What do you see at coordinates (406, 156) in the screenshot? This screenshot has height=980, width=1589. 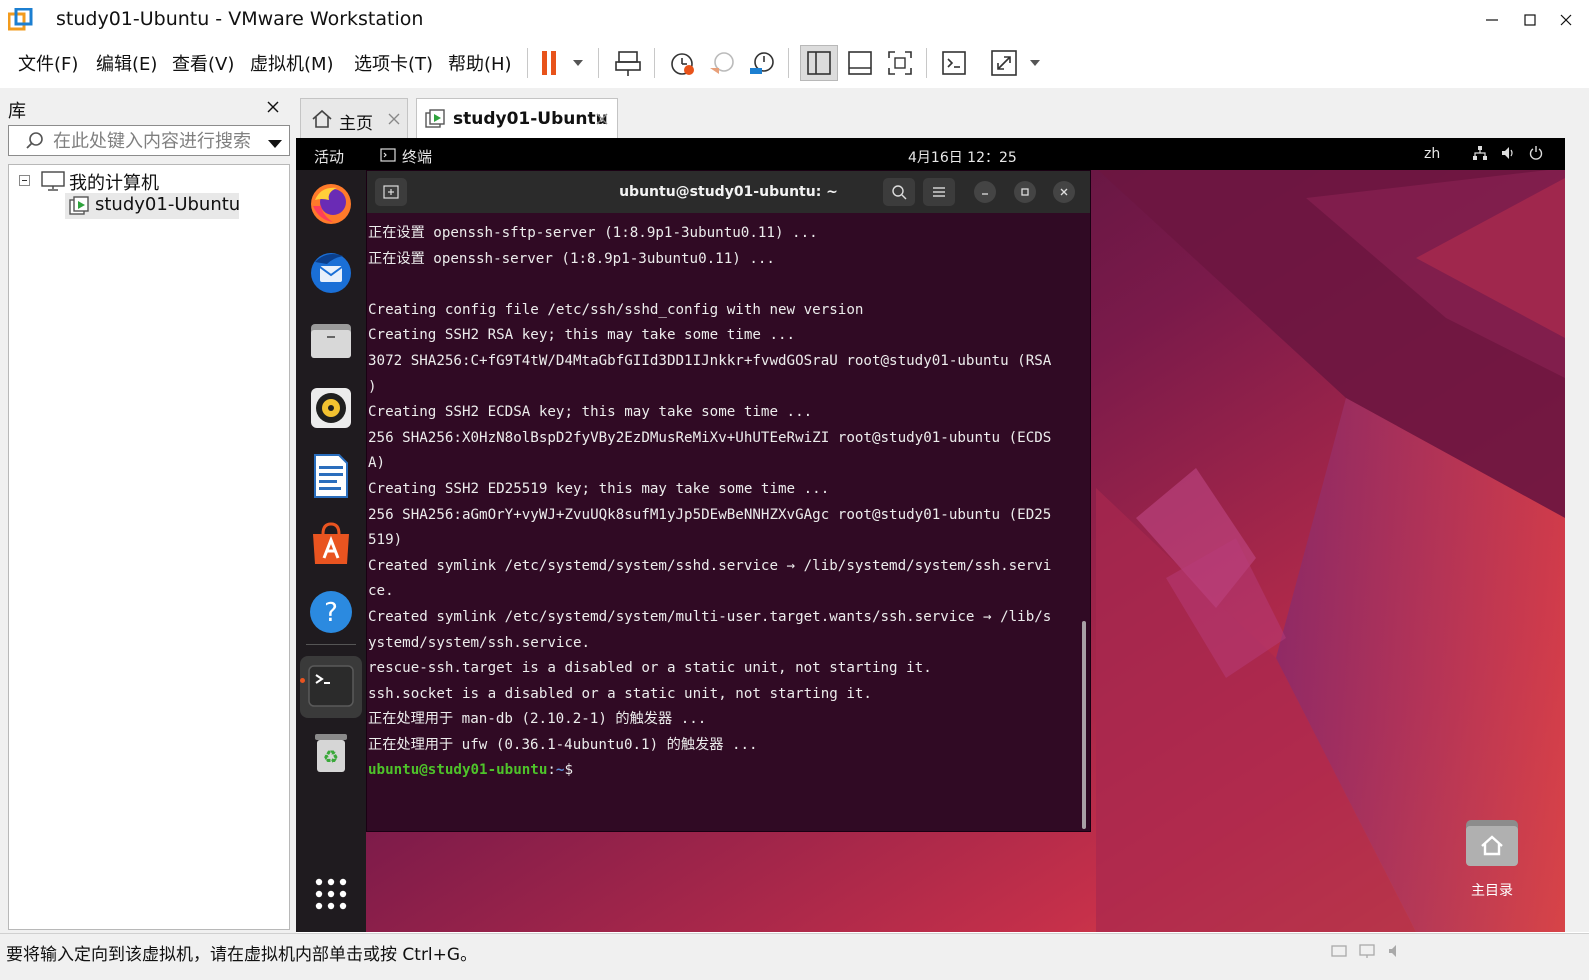 I see `app-menu-terminal: 终端` at bounding box center [406, 156].